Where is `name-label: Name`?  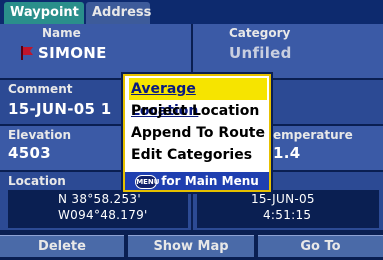
name-label: Name is located at coordinates (61, 33).